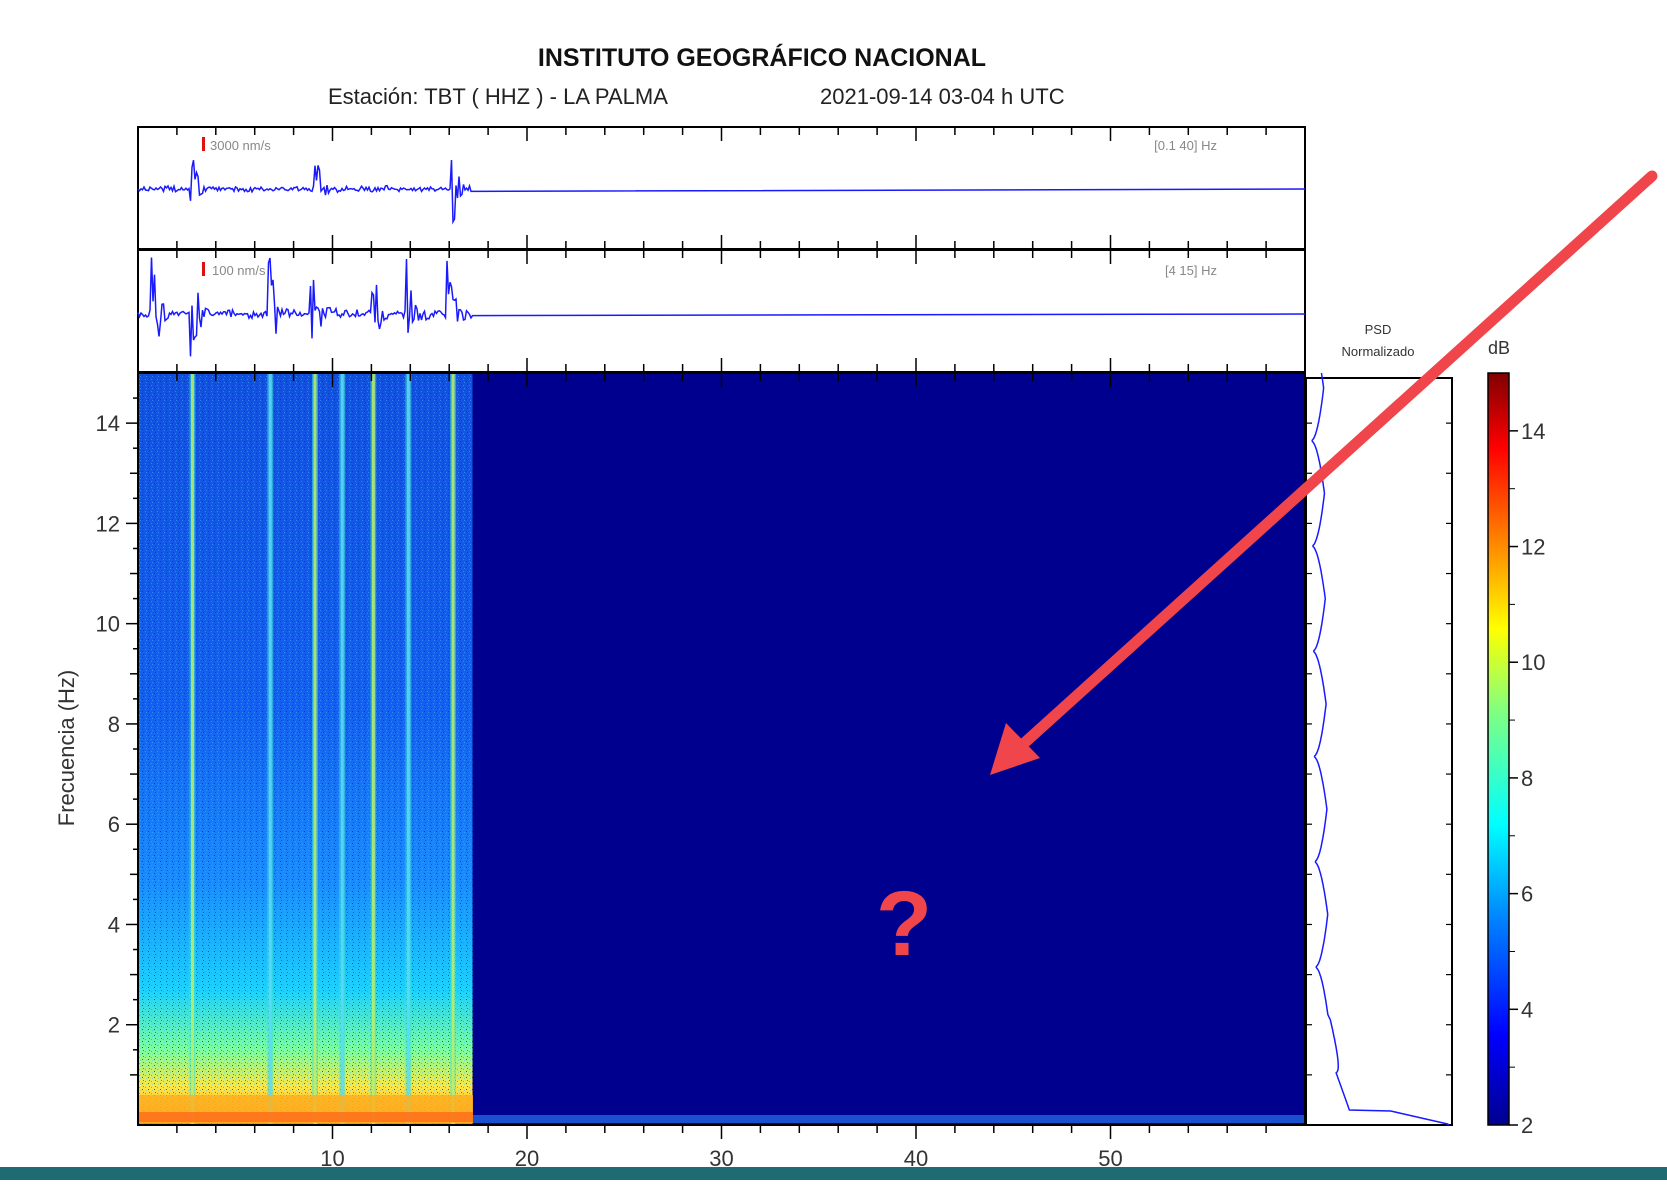 The image size is (1667, 1185). What do you see at coordinates (203, 144) in the screenshot?
I see `broadband-scale-marker` at bounding box center [203, 144].